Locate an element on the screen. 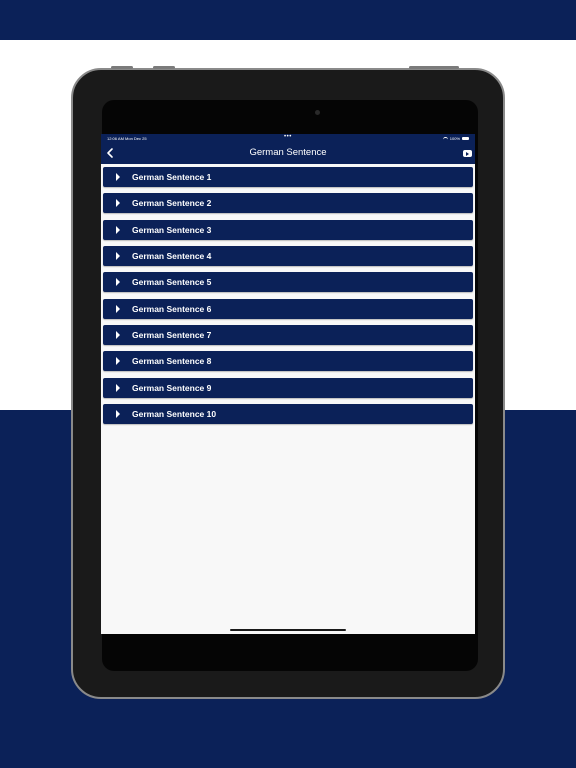 Image resolution: width=576 pixels, height=768 pixels. camera-icon is located at coordinates (317, 112).